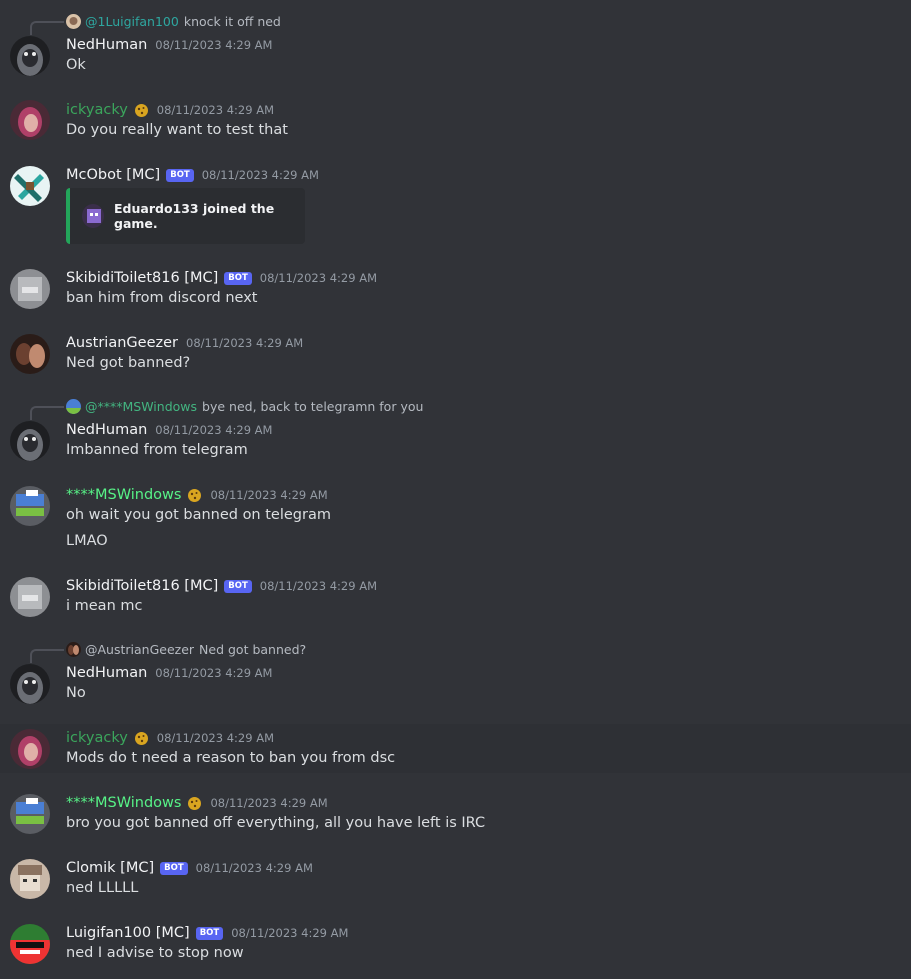 The width and height of the screenshot is (911, 979). What do you see at coordinates (76, 65) in the screenshot?
I see `message-text: Ok` at bounding box center [76, 65].